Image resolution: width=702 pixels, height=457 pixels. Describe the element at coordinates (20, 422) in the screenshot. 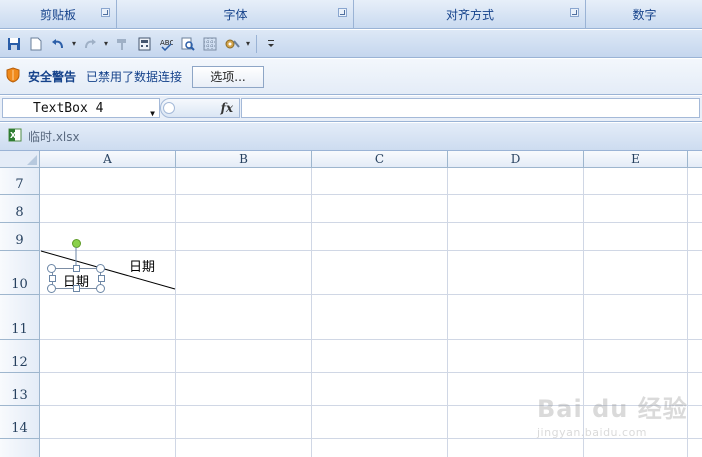

I see `row-header-14: 14` at that location.